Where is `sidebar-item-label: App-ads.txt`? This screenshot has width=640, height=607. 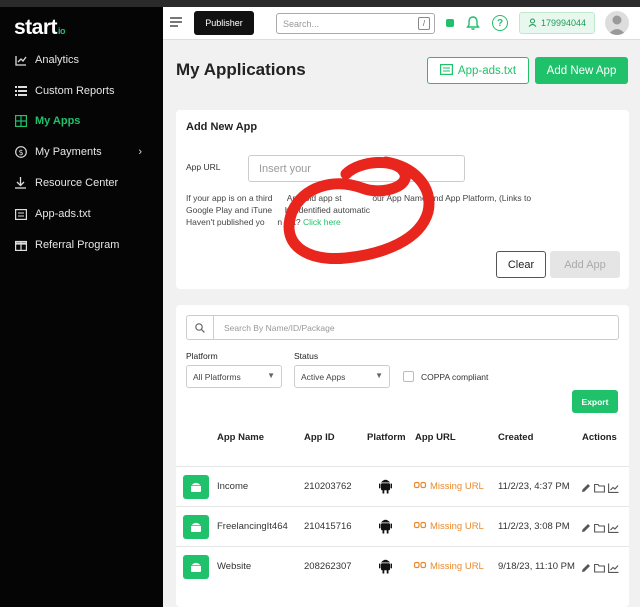
sidebar-item-label: App-ads.txt is located at coordinates (63, 214).